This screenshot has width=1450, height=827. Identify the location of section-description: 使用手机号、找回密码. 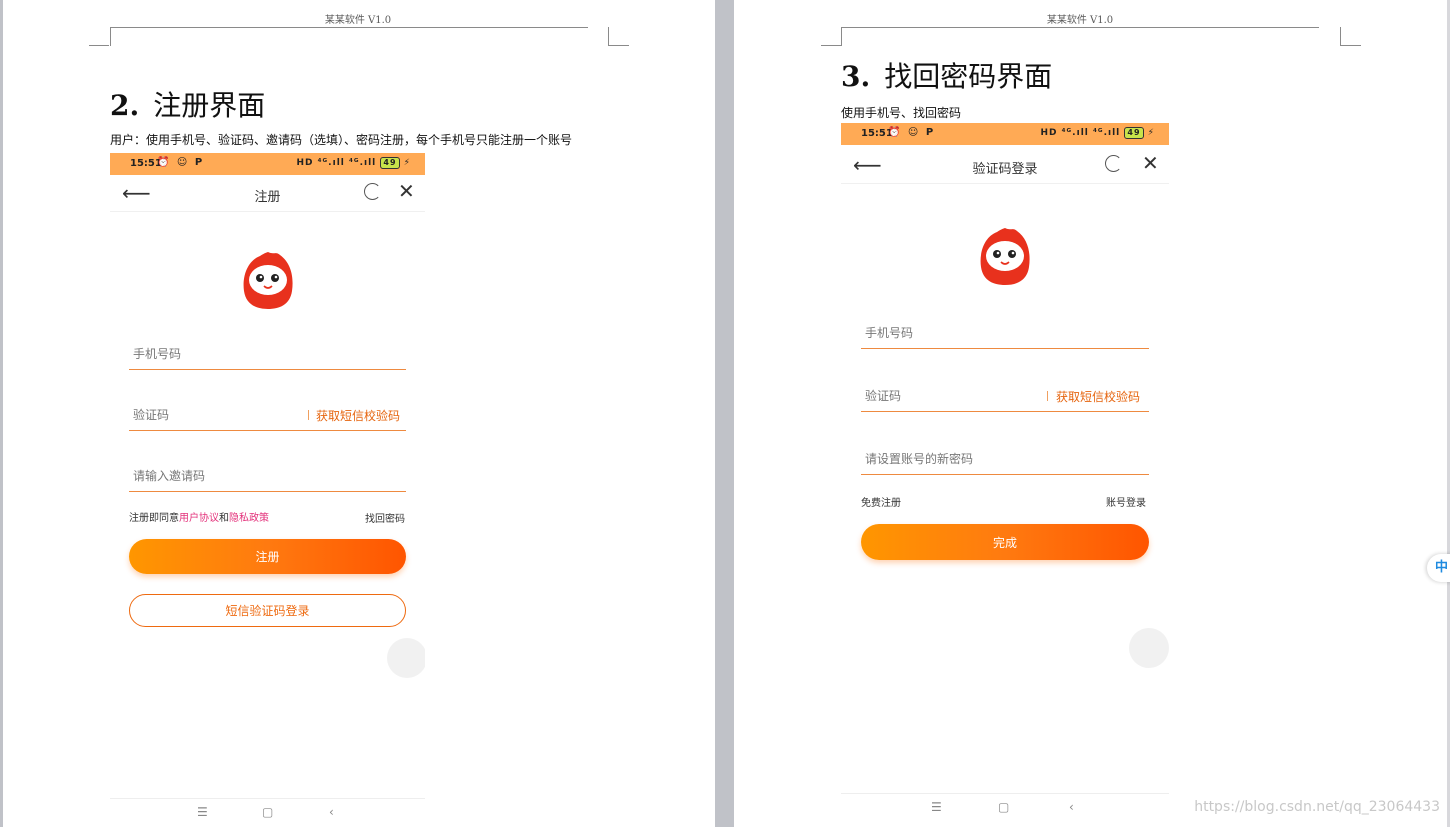
(901, 113).